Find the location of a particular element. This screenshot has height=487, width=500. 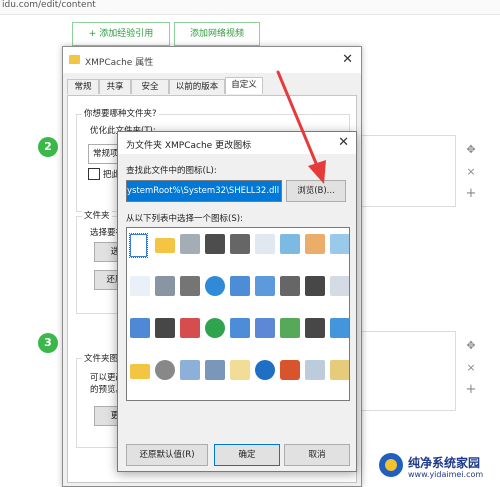

annotation-arrow is located at coordinates (301, 127).